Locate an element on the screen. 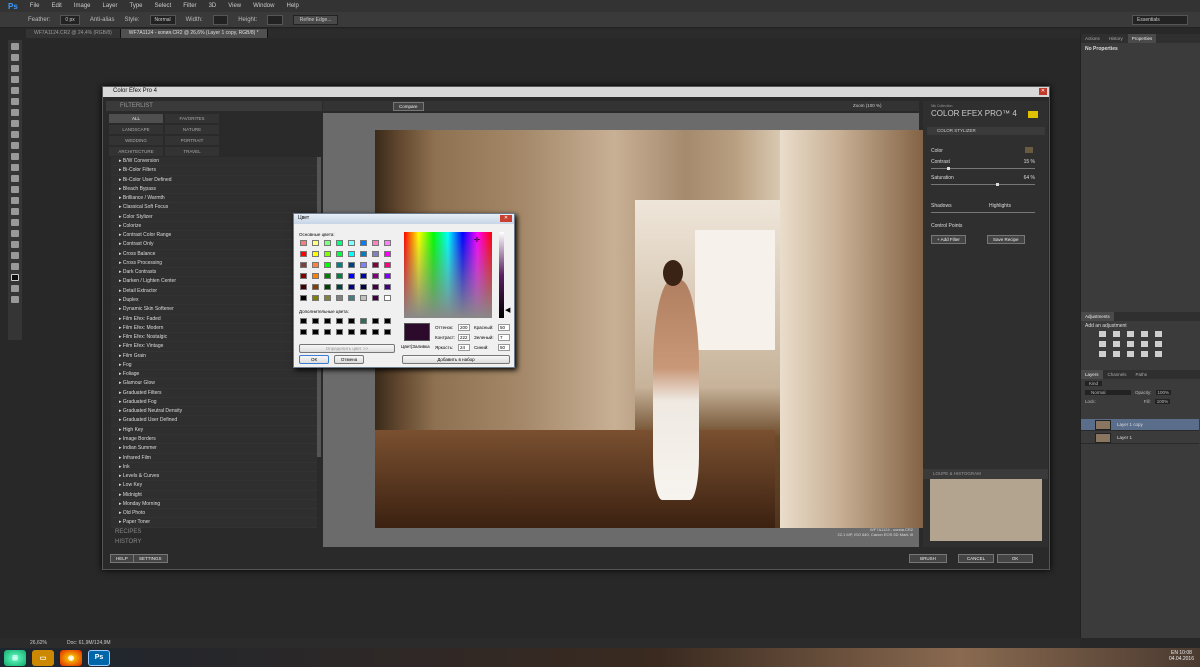  height-input is located at coordinates (275, 19).